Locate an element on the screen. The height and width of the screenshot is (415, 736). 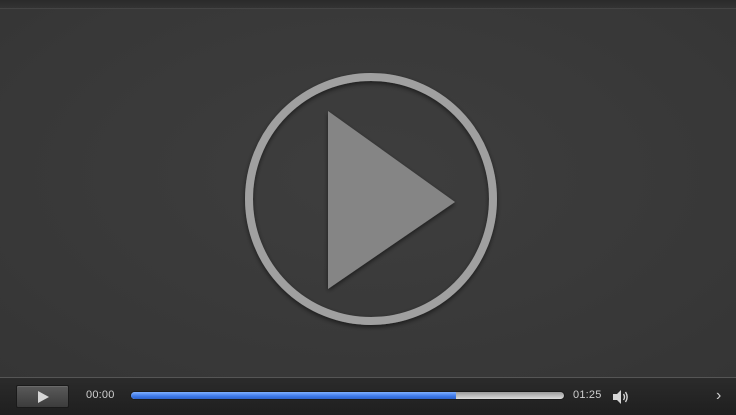
top-strip is located at coordinates (368, 4).